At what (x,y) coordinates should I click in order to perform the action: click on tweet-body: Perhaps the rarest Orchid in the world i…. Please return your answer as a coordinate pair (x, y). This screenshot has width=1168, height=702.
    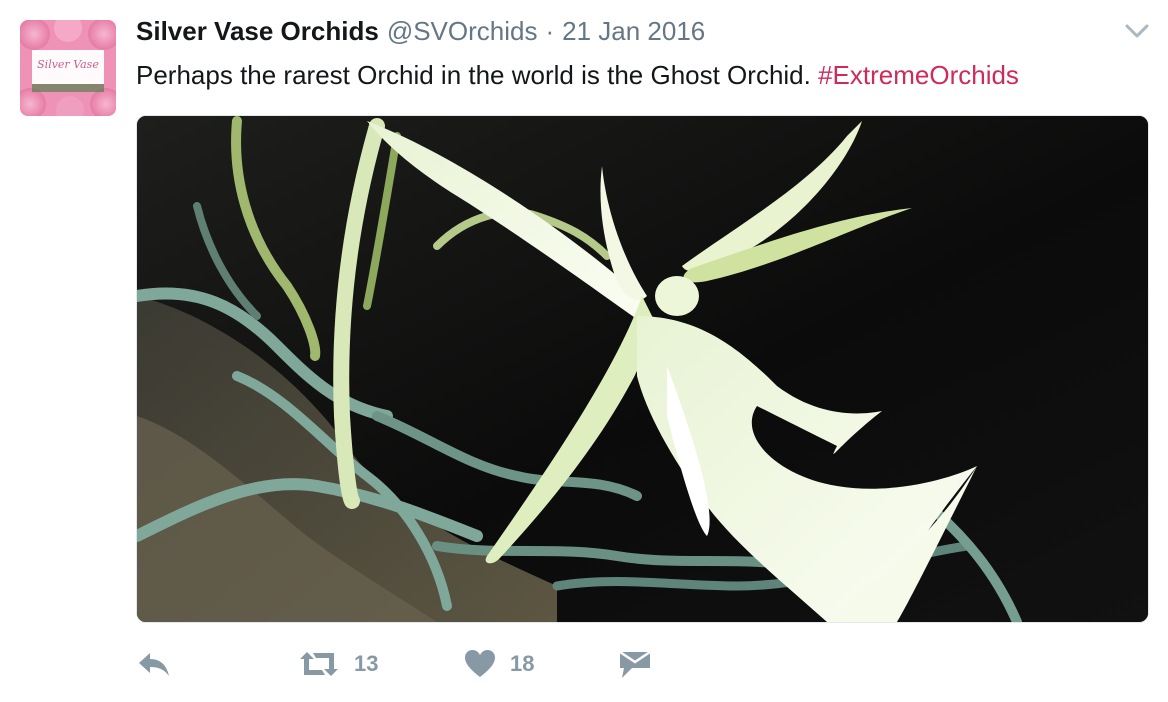
    Looking at the image, I should click on (473, 75).